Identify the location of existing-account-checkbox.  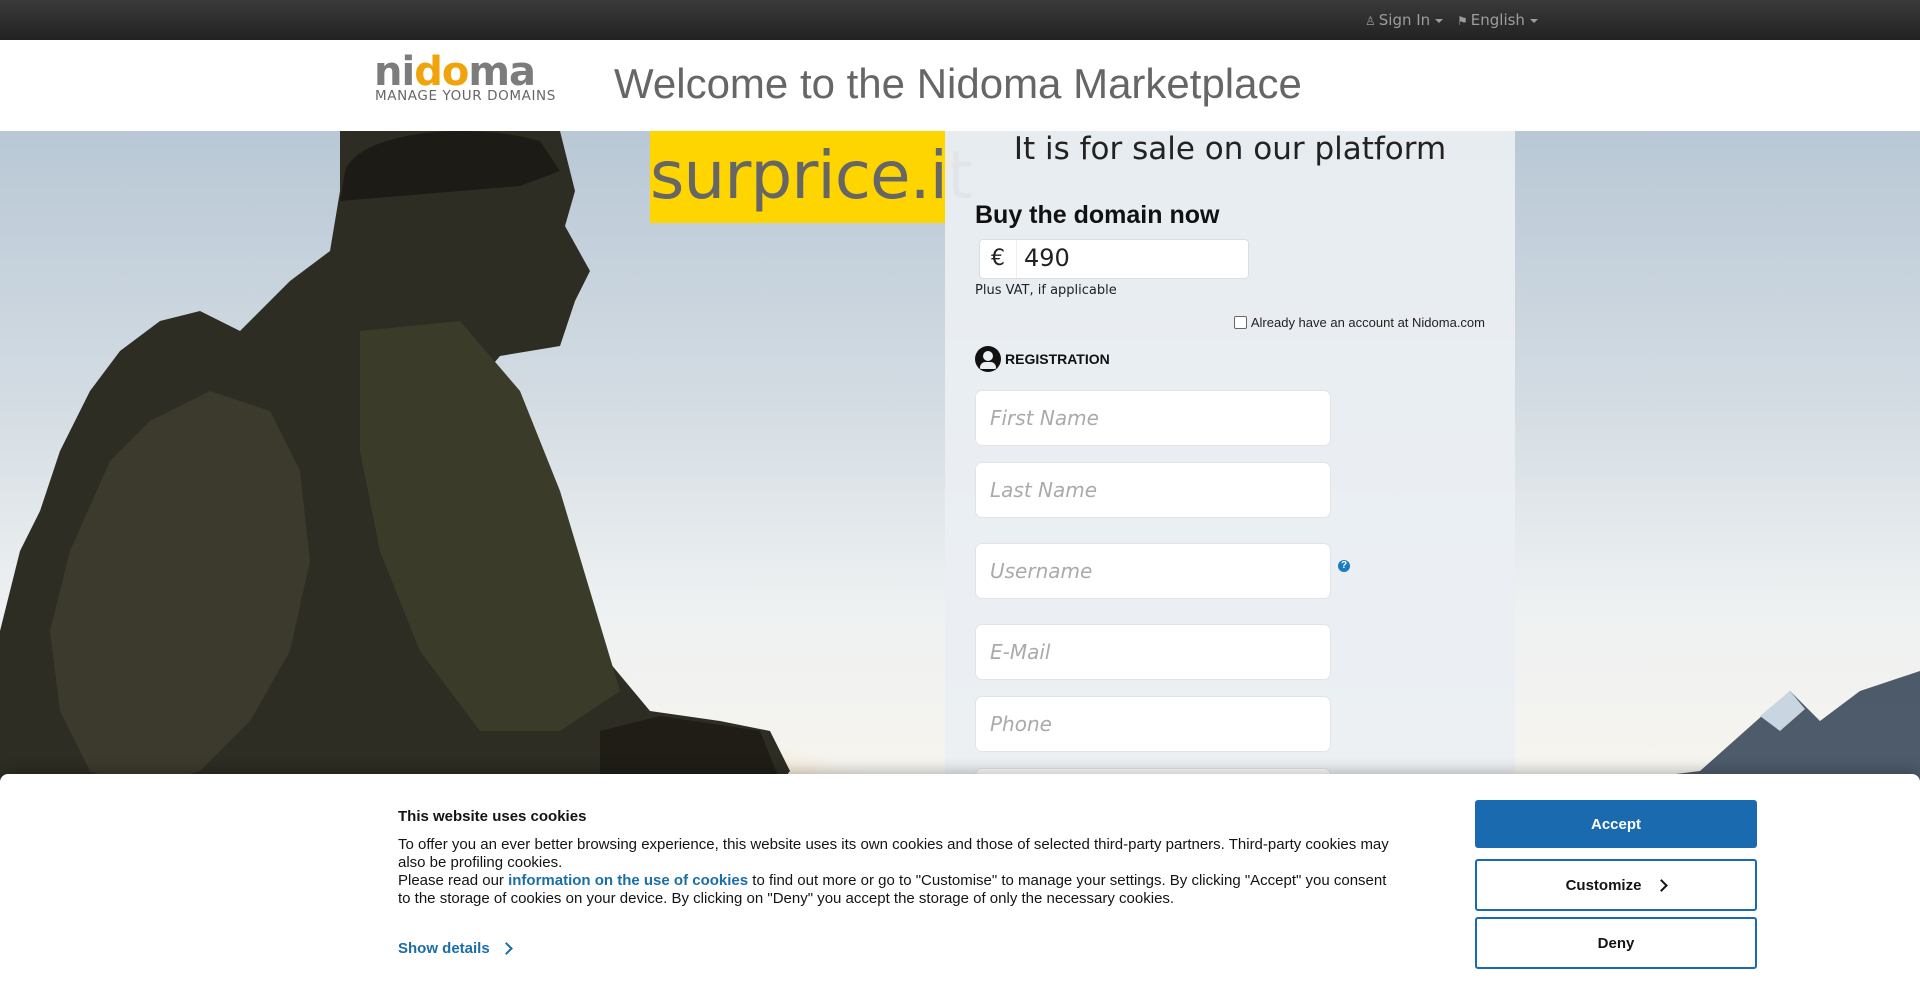
(1240, 322).